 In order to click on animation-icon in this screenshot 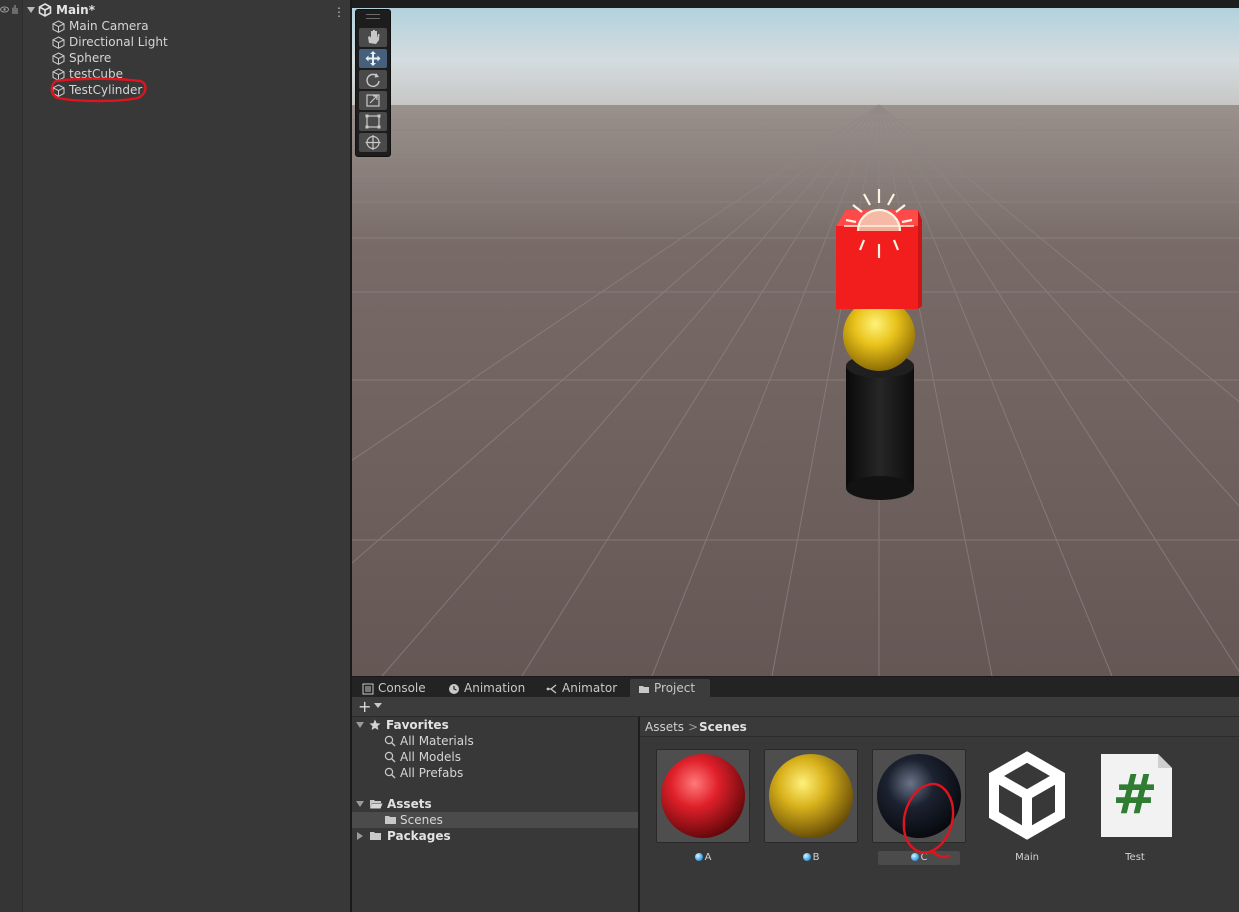, I will do `click(454, 689)`.